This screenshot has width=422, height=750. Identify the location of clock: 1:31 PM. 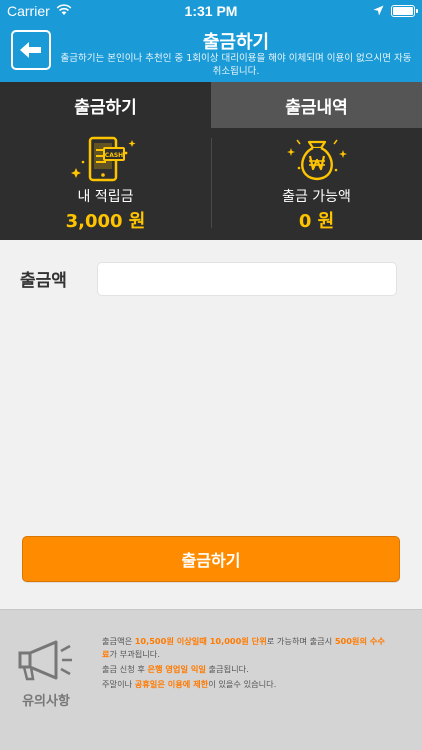
(211, 11).